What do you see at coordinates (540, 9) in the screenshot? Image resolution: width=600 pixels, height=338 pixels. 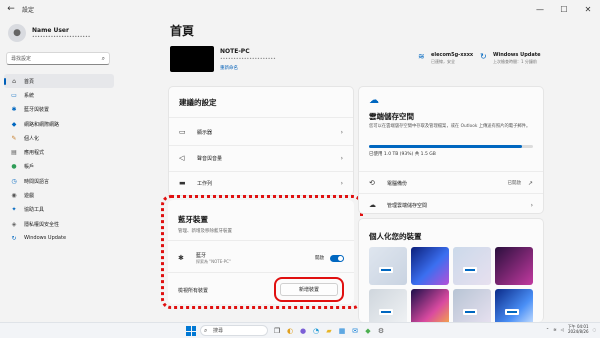 I see `minimize-button: —` at bounding box center [540, 9].